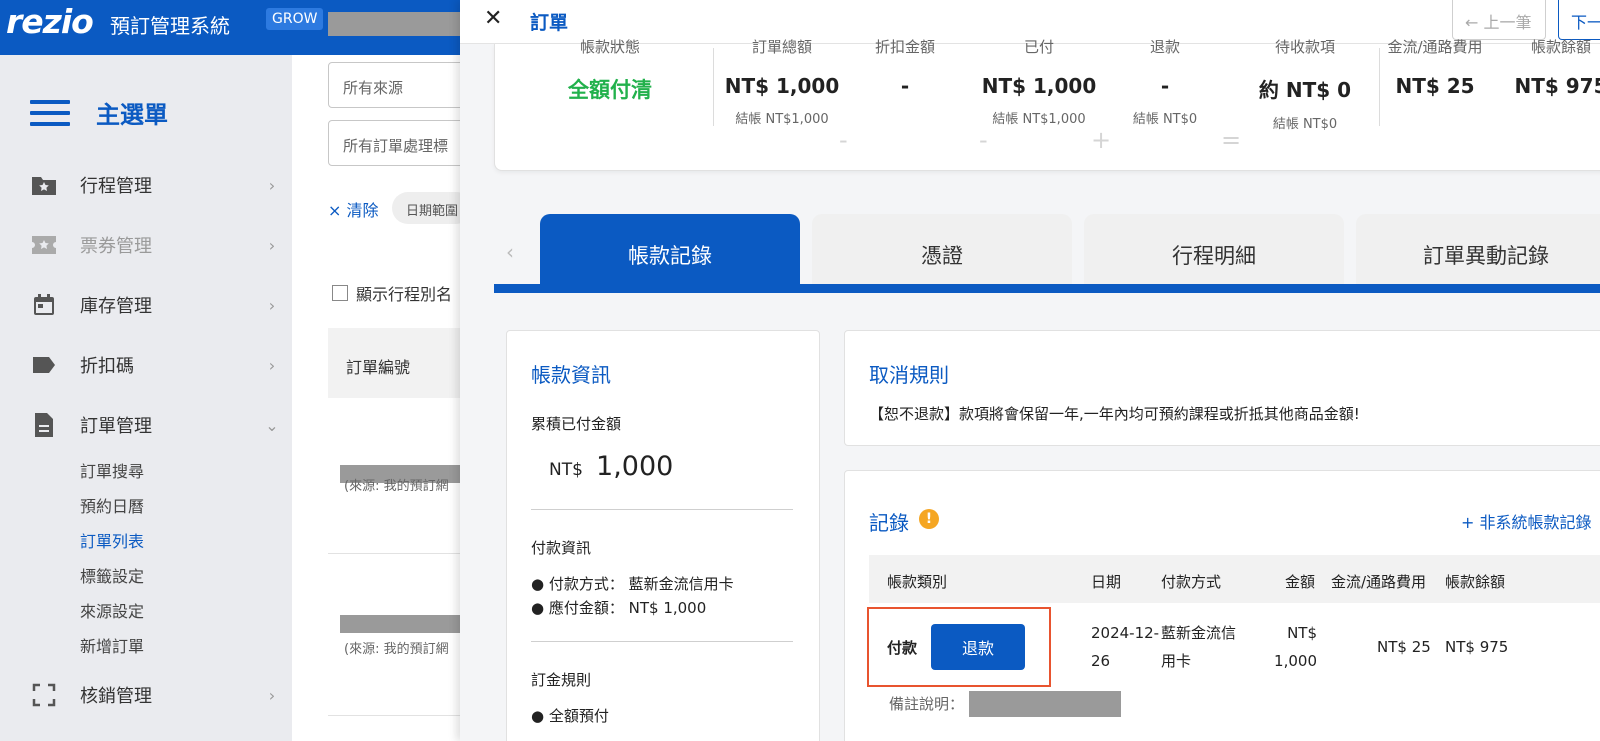 Image resolution: width=1600 pixels, height=741 pixels. I want to click on calendar-icon, so click(44, 305).